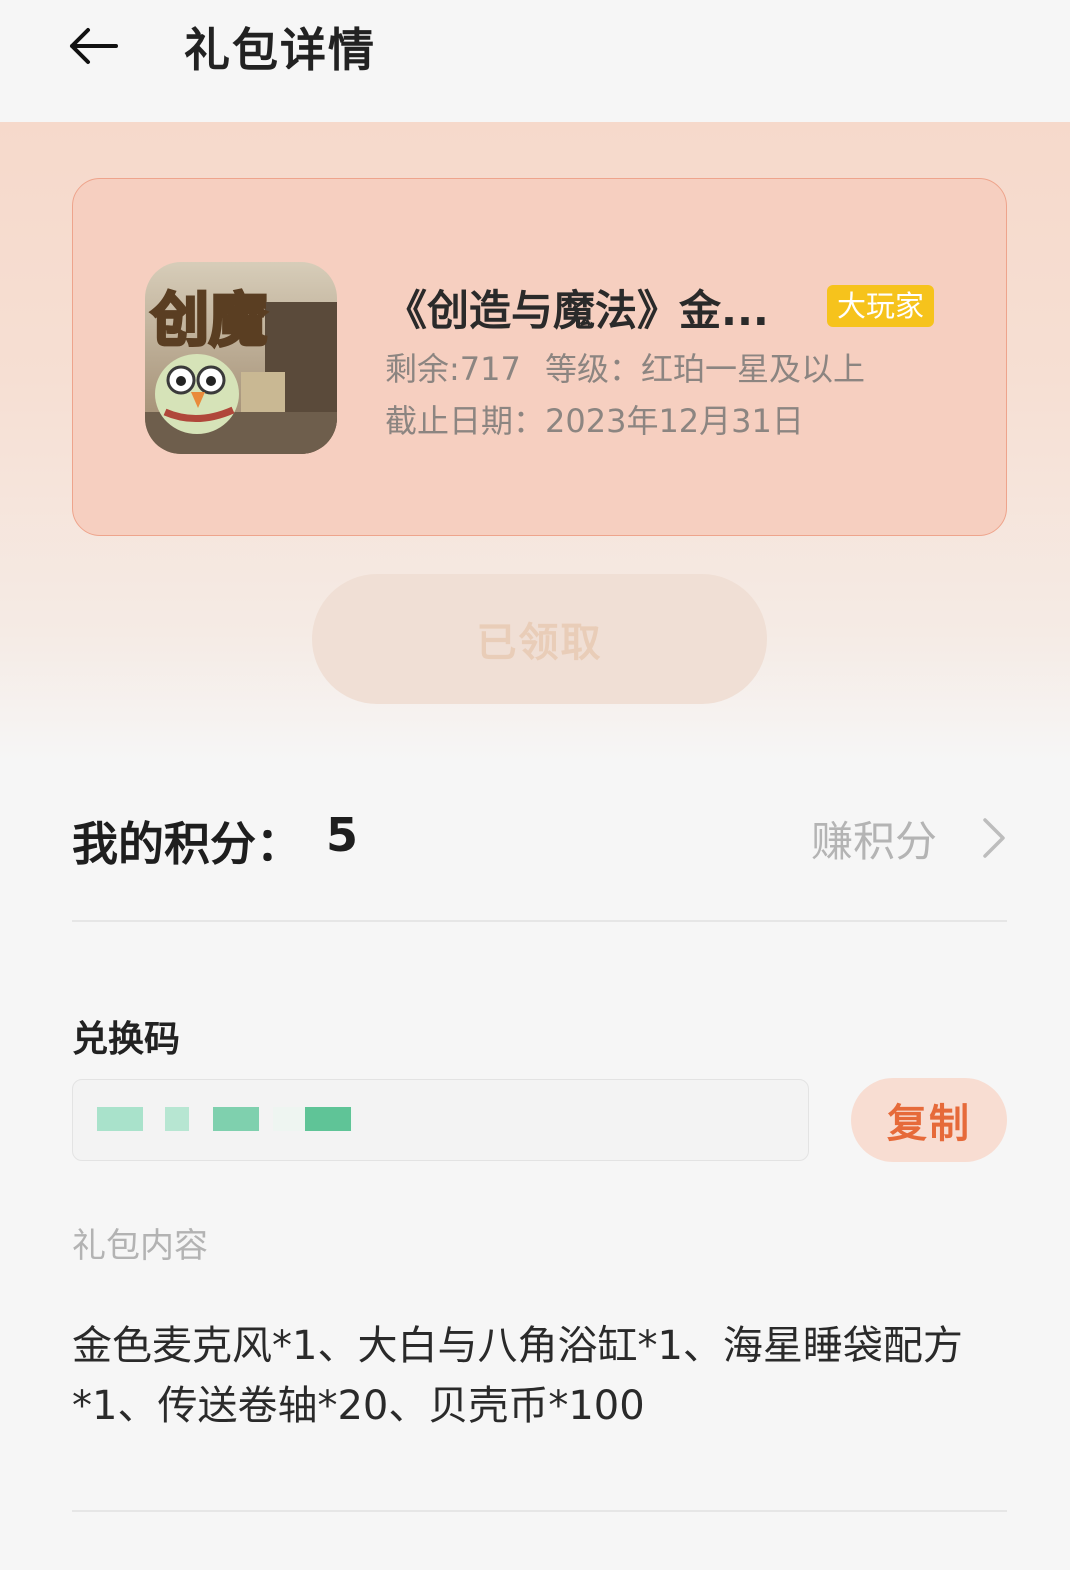  I want to click on redeem-code-field, so click(440, 1120).